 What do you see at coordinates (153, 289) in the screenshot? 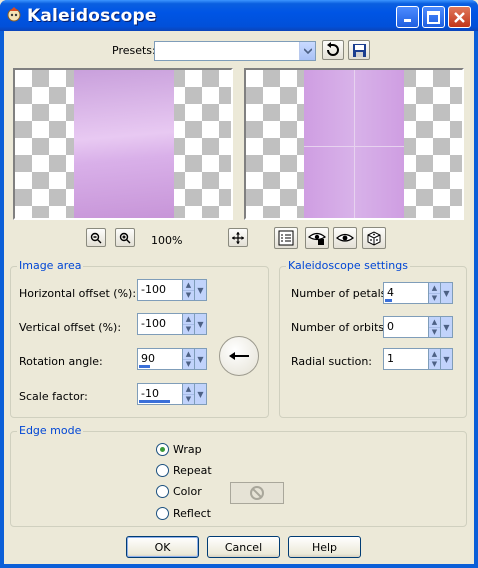
I see `horizontal-offset-value: -100` at bounding box center [153, 289].